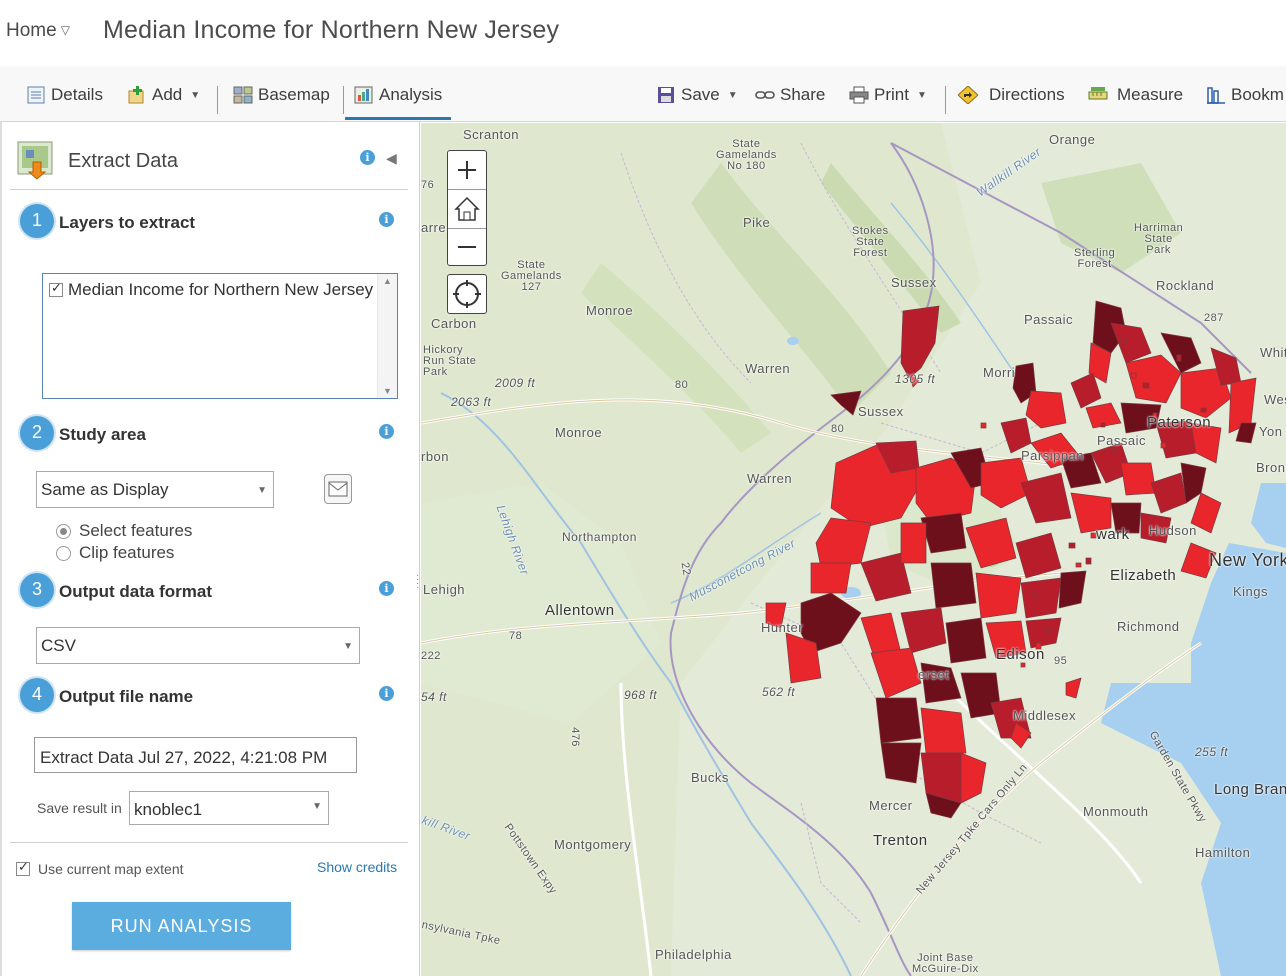 Image resolution: width=1286 pixels, height=976 pixels. I want to click on run-analysis-button: RUN ANALYSIS, so click(181, 926).